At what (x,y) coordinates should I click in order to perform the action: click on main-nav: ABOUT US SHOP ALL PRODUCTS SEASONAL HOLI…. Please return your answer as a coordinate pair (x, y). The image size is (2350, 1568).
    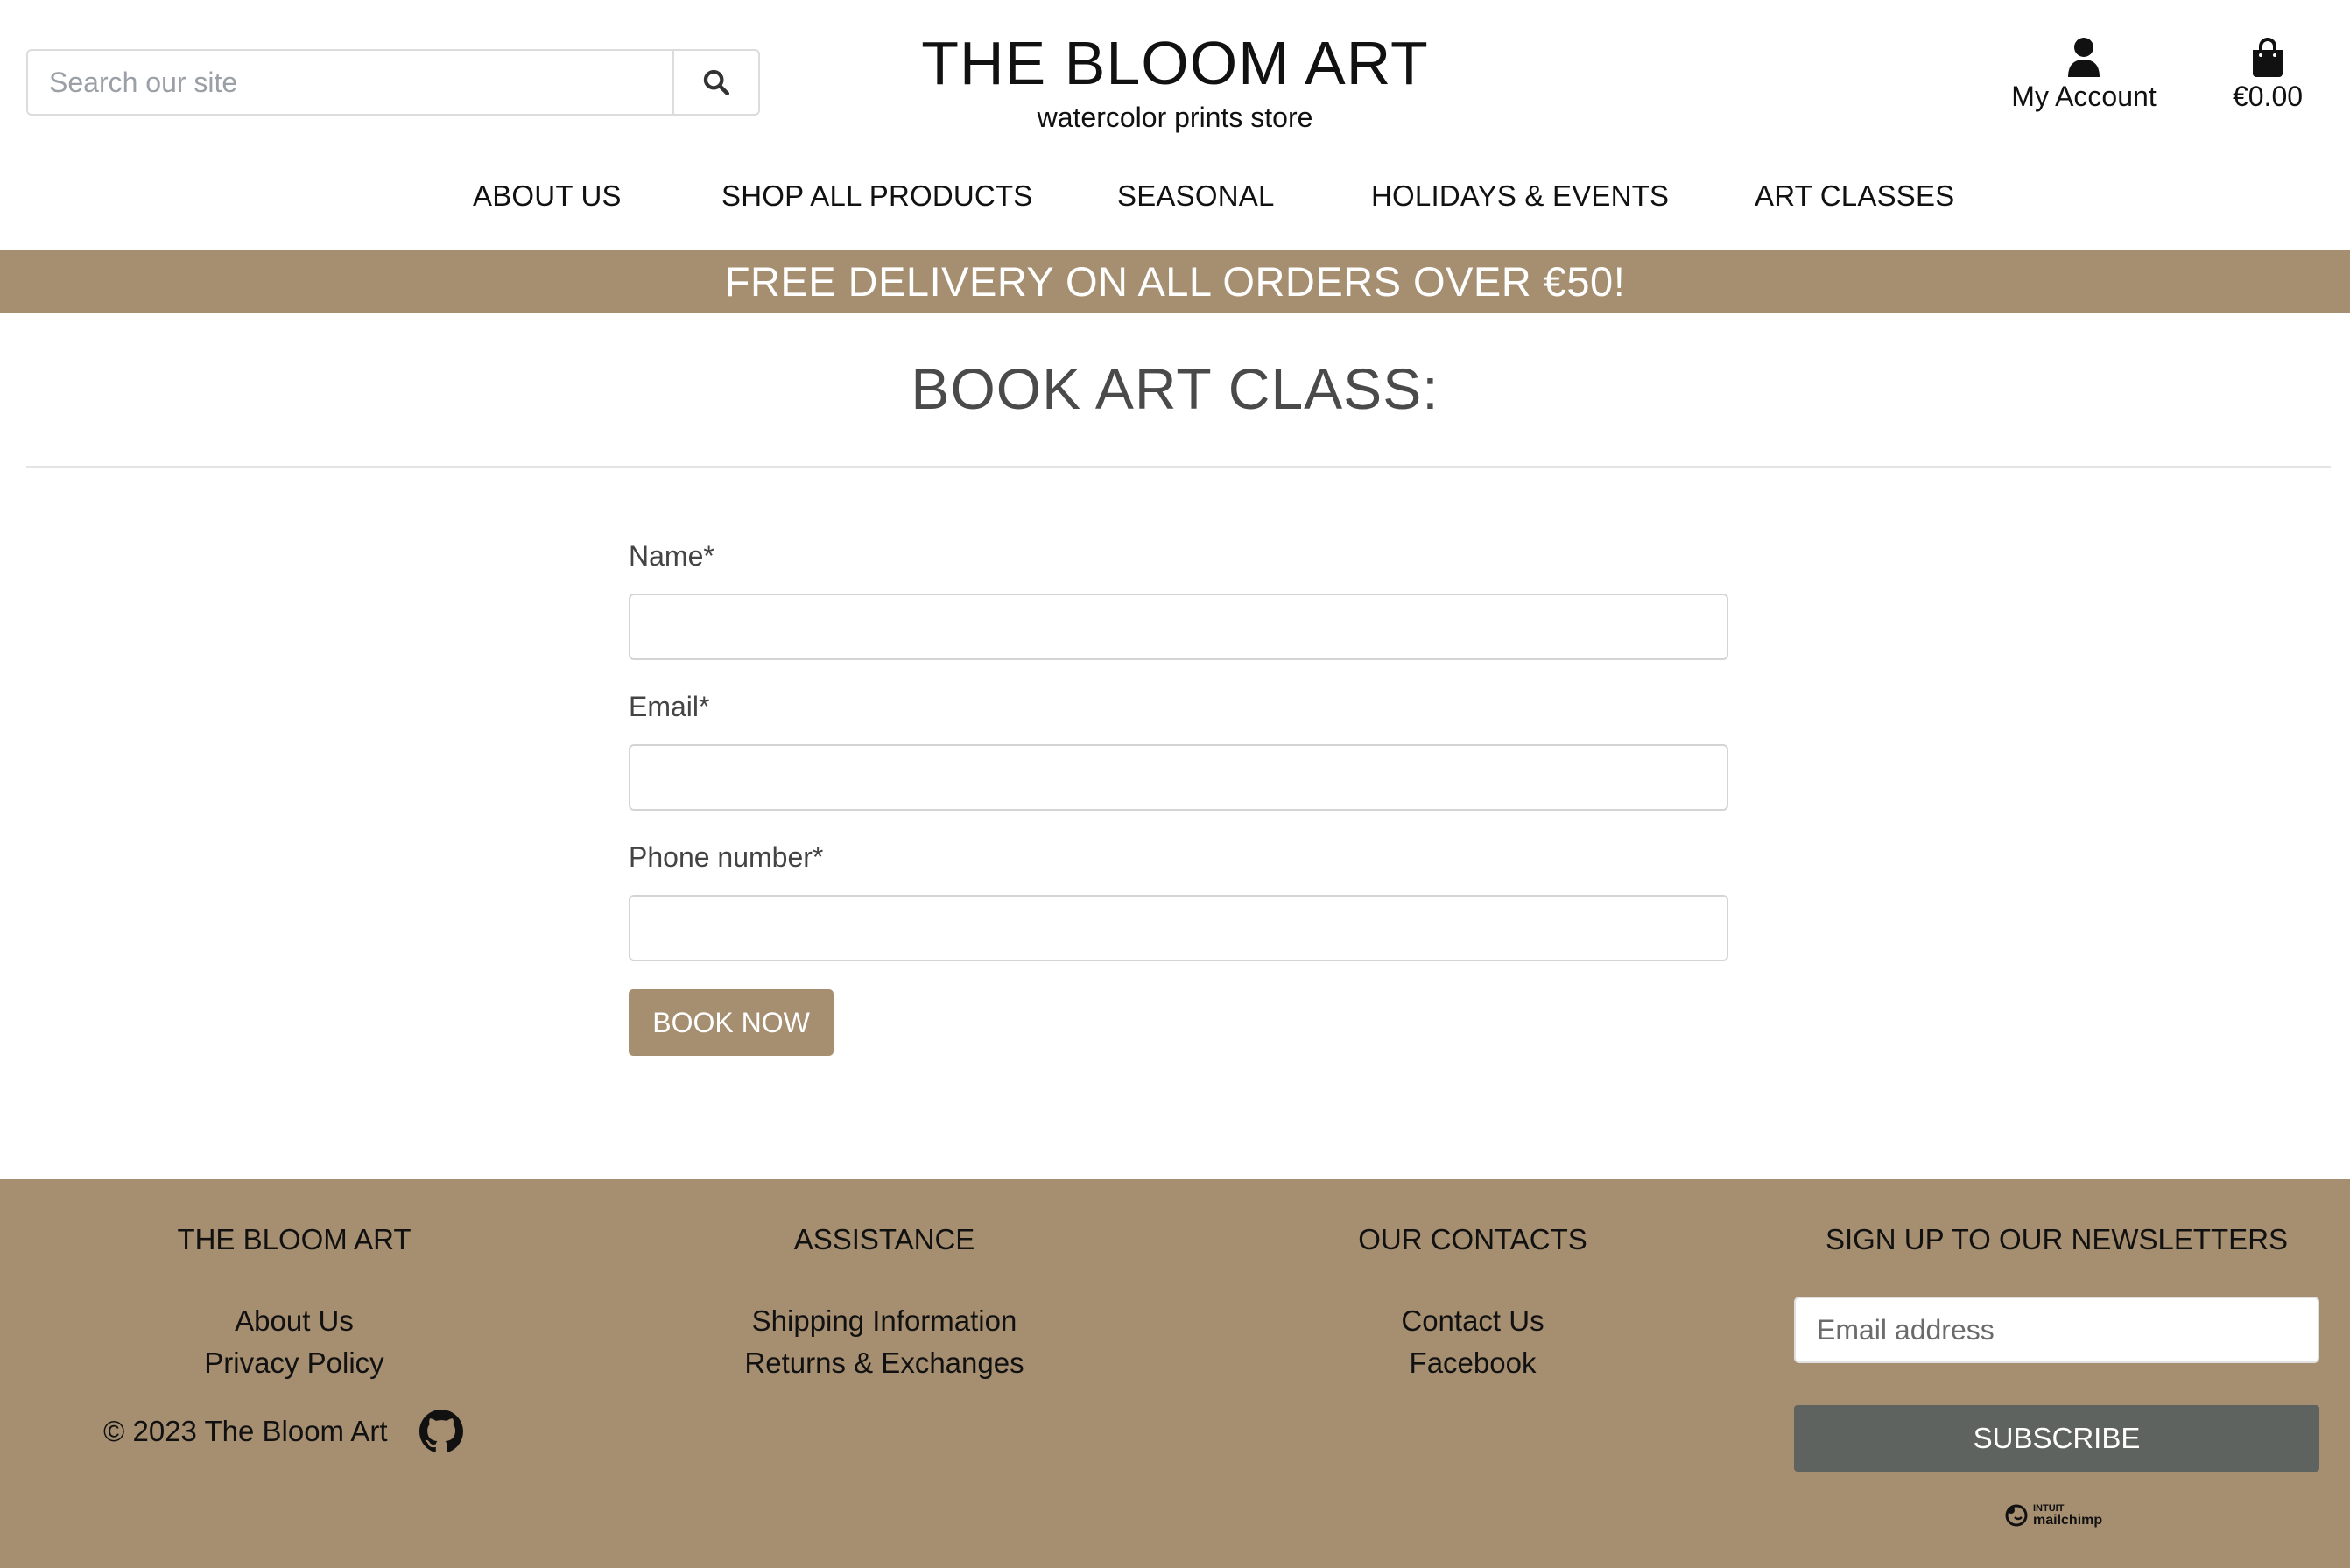
    Looking at the image, I should click on (1175, 201).